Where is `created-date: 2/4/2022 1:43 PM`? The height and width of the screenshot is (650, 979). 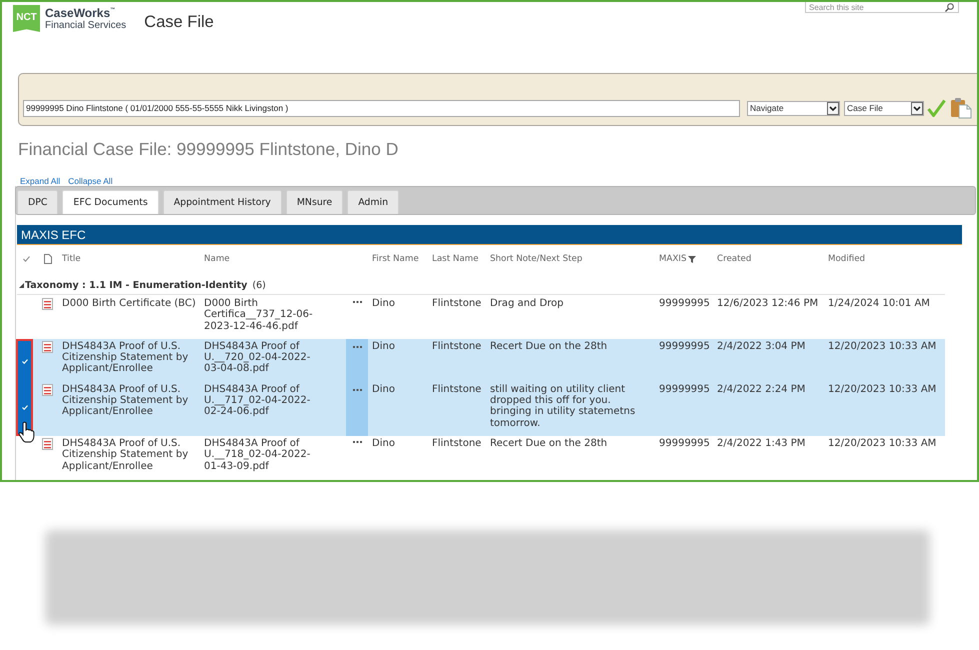
created-date: 2/4/2022 1:43 PM is located at coordinates (761, 443).